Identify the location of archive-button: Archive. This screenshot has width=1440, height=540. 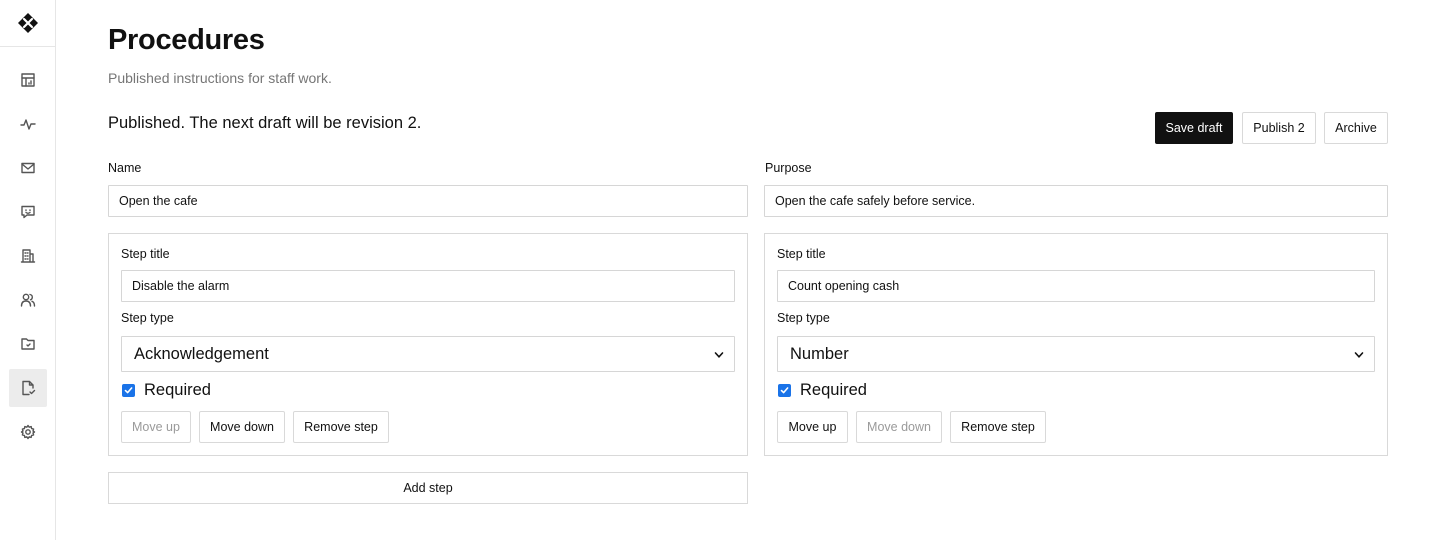
(1356, 128).